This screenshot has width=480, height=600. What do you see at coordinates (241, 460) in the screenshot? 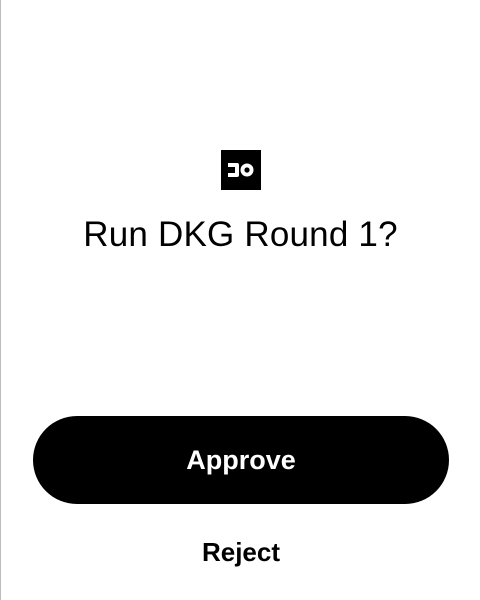
I see `approve-button: Approve` at bounding box center [241, 460].